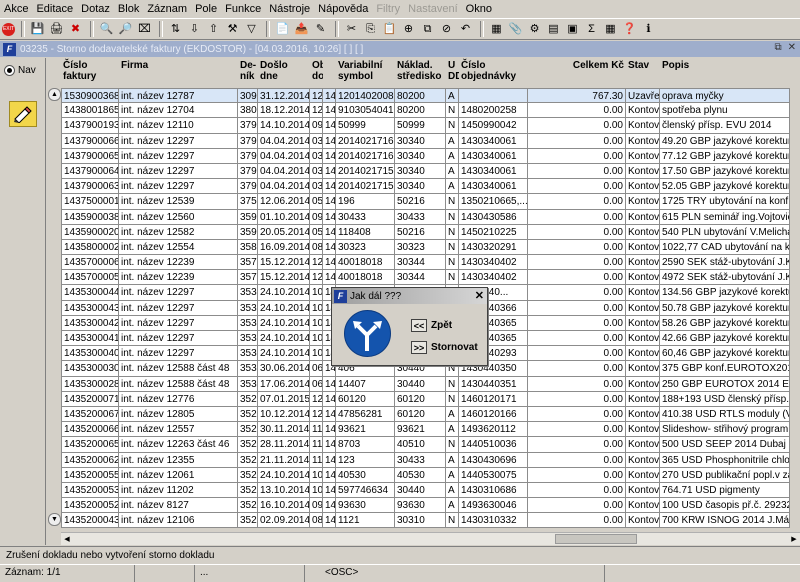 This screenshot has height=582, width=800. I want to click on restore-window-icon: ⧉, so click(777, 47).